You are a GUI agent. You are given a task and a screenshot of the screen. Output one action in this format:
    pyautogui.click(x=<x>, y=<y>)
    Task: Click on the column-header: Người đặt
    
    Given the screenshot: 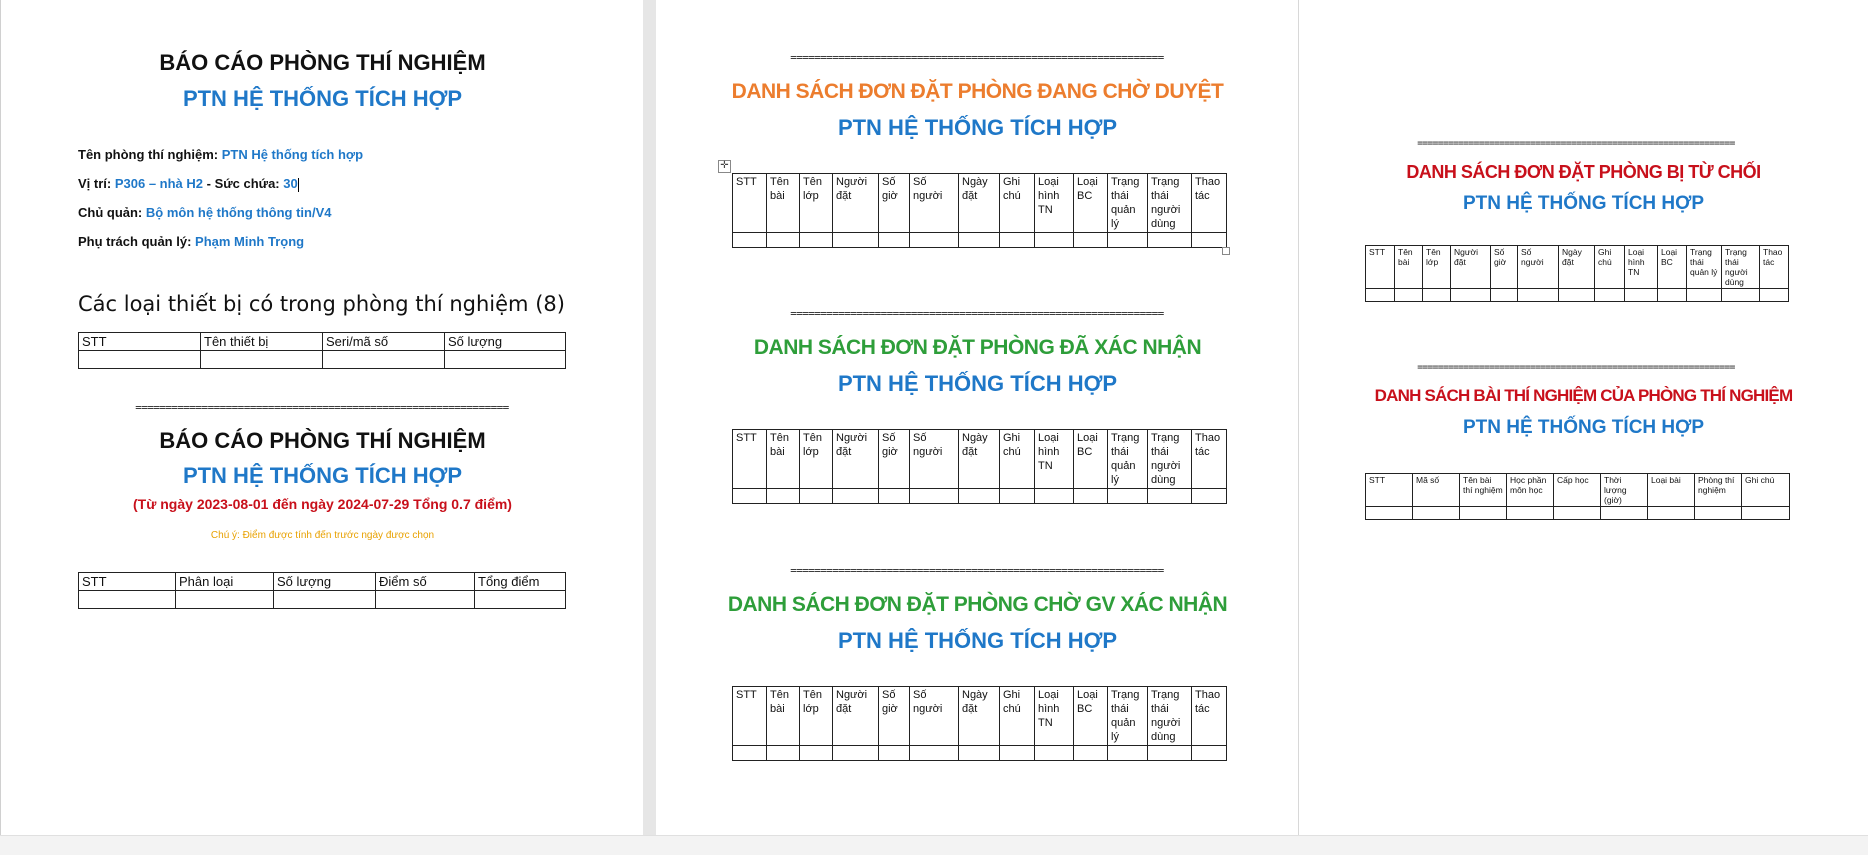 What is the action you would take?
    pyautogui.click(x=855, y=203)
    